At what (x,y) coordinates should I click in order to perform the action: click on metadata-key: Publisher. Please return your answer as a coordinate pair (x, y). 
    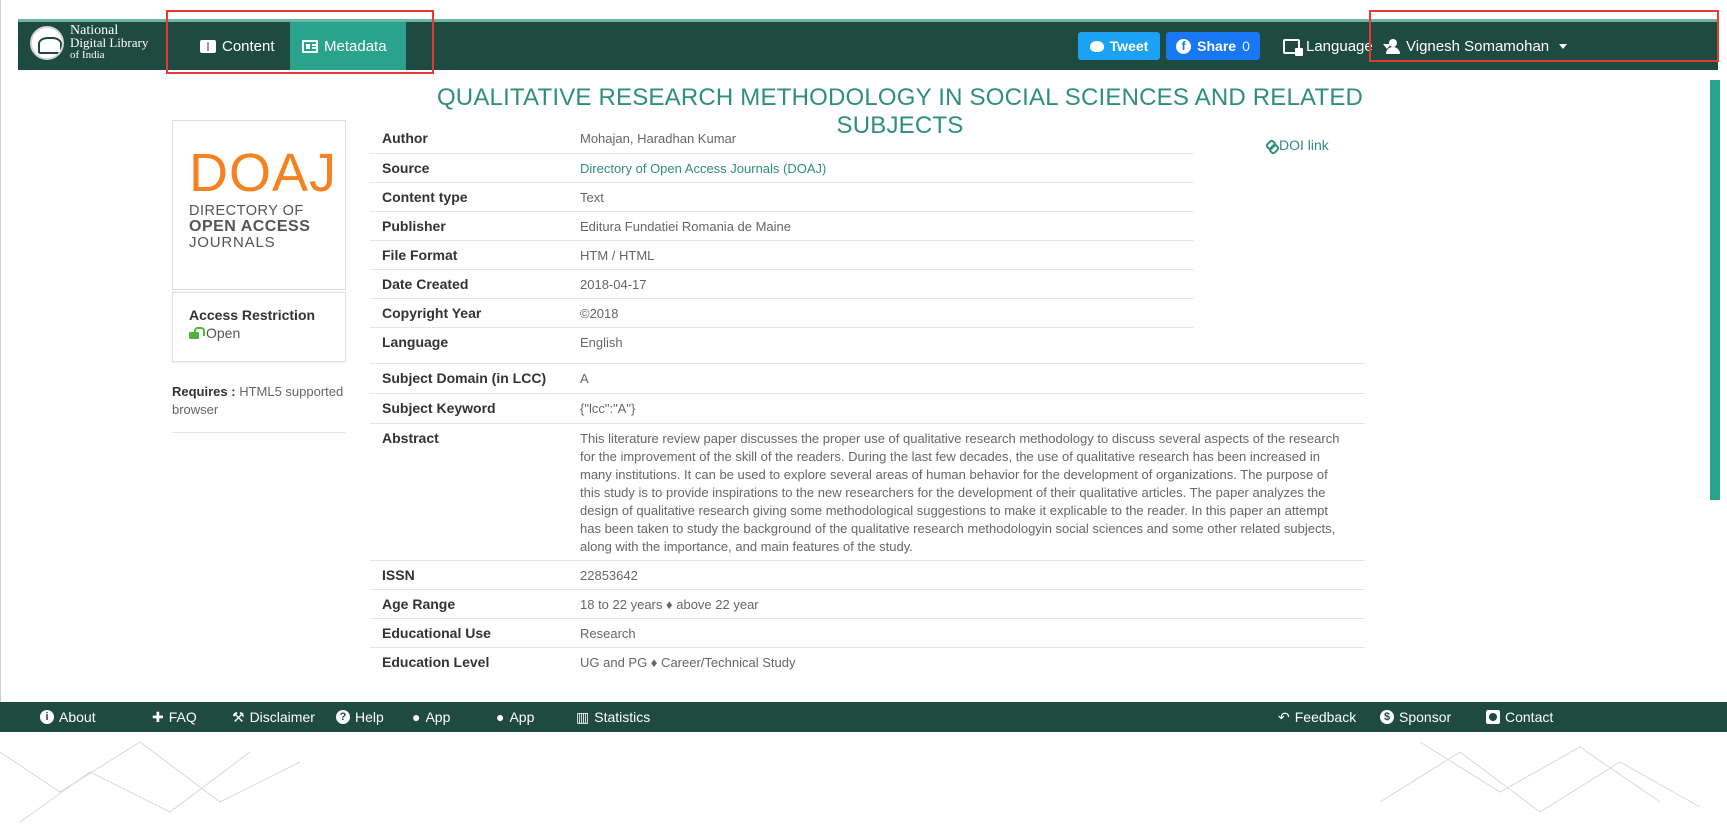
    Looking at the image, I should click on (414, 226).